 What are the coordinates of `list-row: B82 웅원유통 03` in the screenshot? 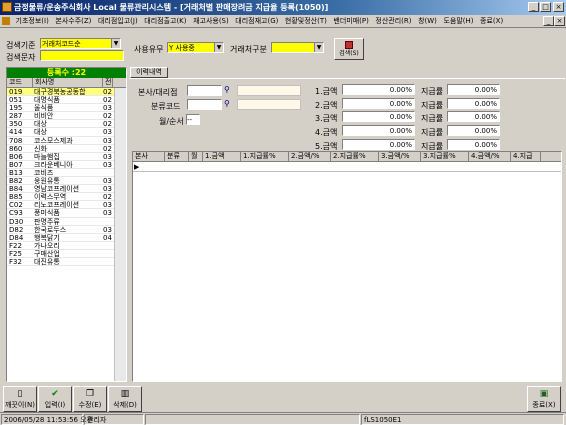 It's located at (66, 181).